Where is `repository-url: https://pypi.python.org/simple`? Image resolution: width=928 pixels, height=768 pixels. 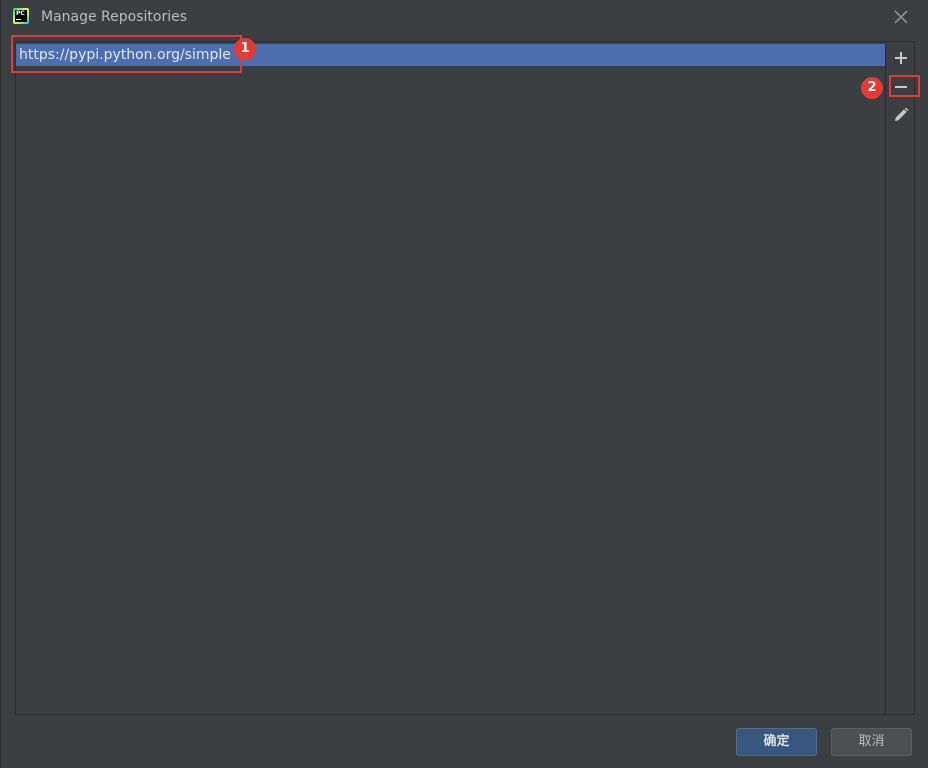 repository-url: https://pypi.python.org/simple is located at coordinates (125, 55).